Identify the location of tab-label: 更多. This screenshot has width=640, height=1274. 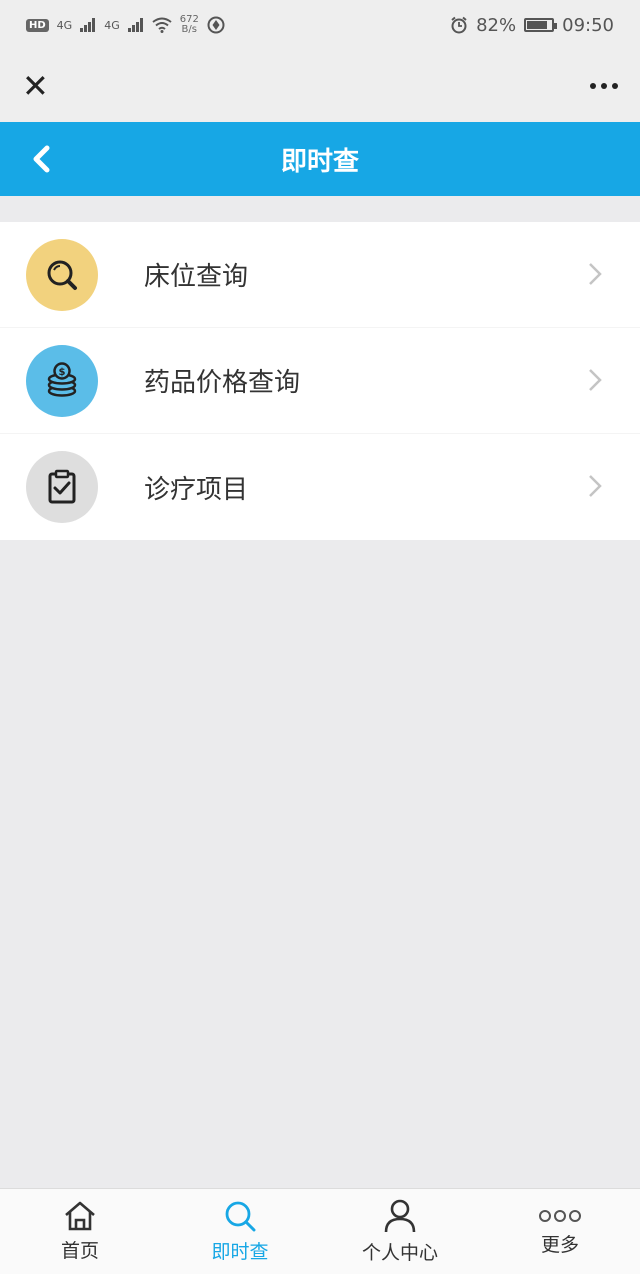
(559, 1245).